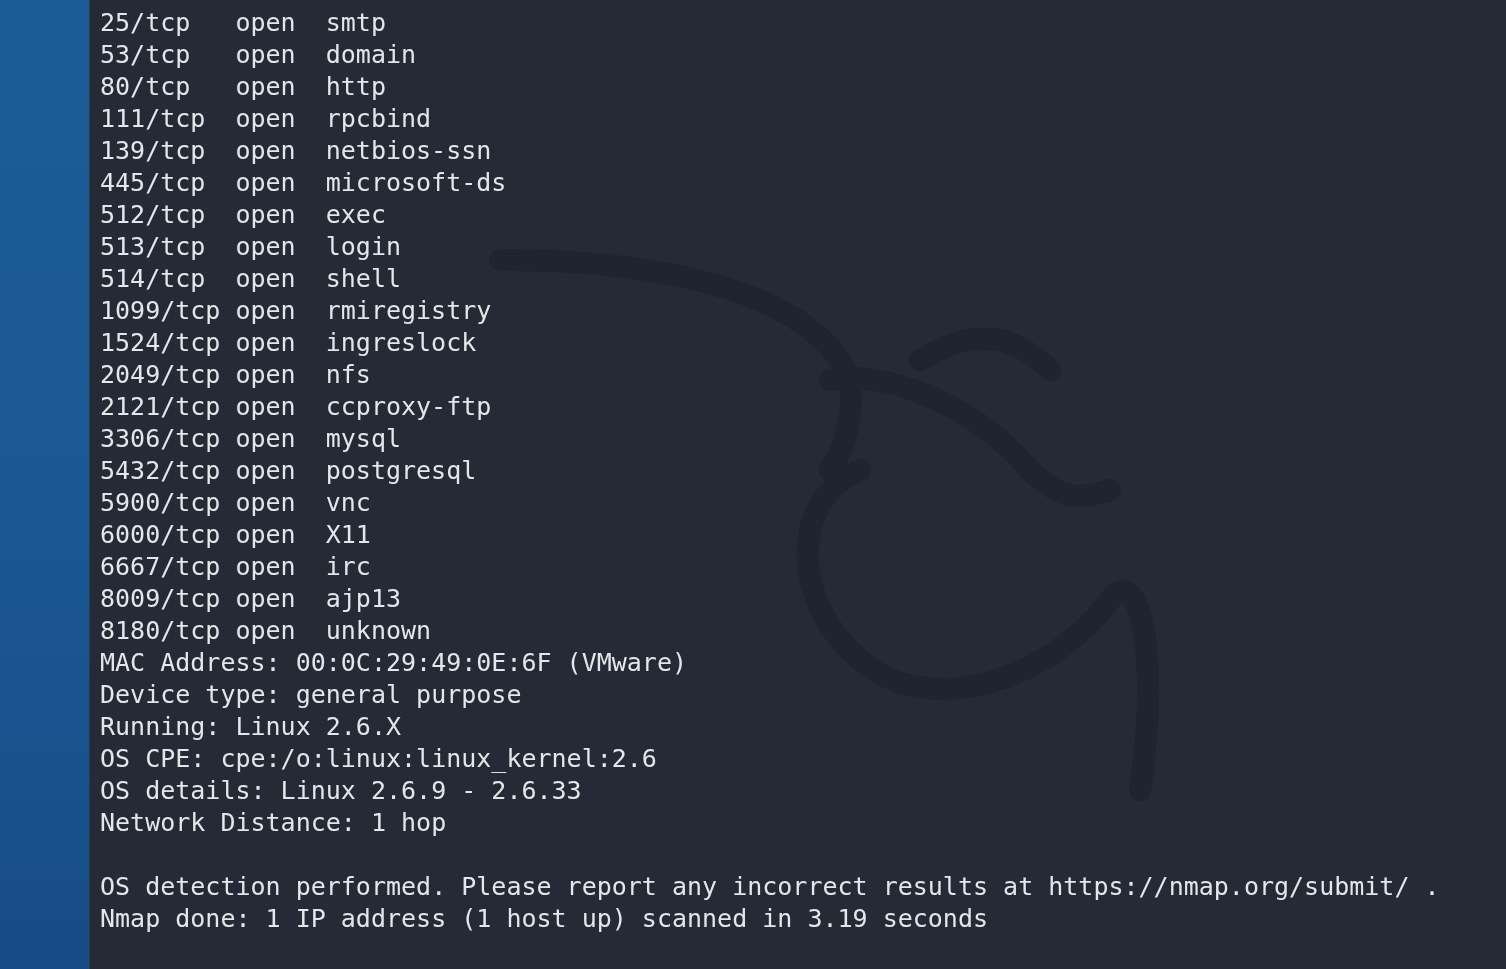 The height and width of the screenshot is (969, 1506). I want to click on service-name: irc, so click(348, 567).